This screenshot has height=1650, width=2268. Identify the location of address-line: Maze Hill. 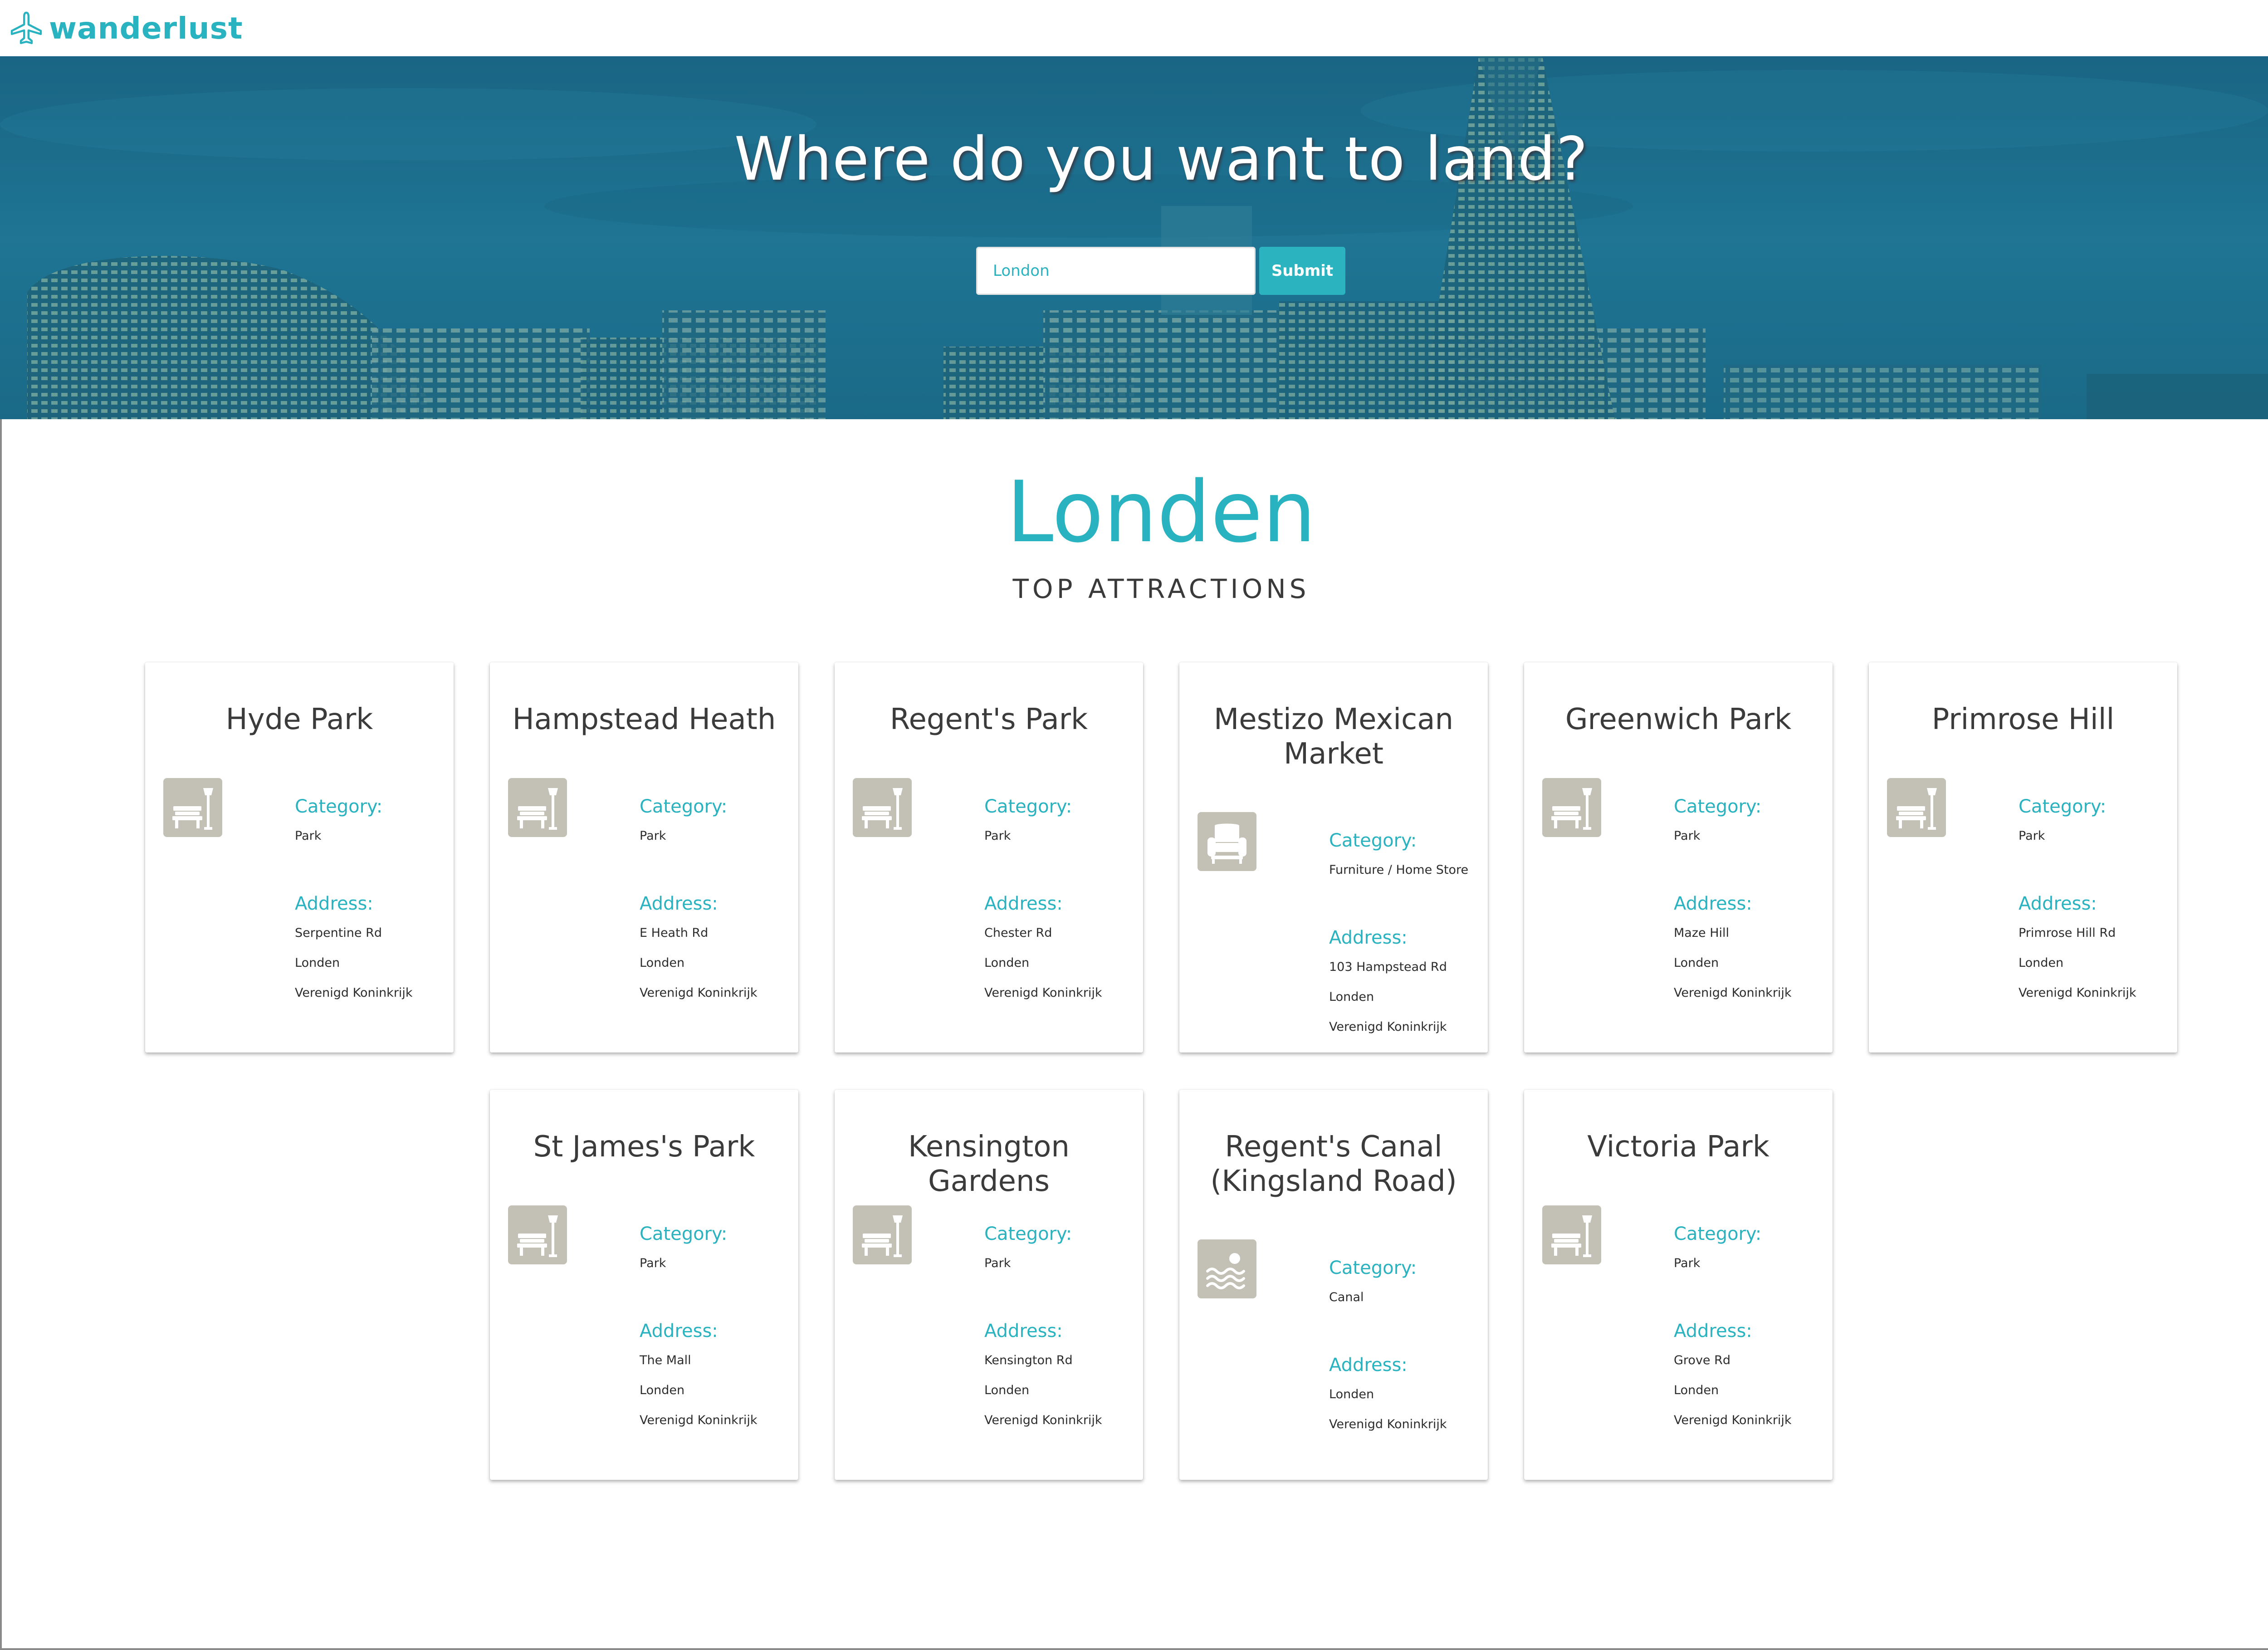
(1702, 933).